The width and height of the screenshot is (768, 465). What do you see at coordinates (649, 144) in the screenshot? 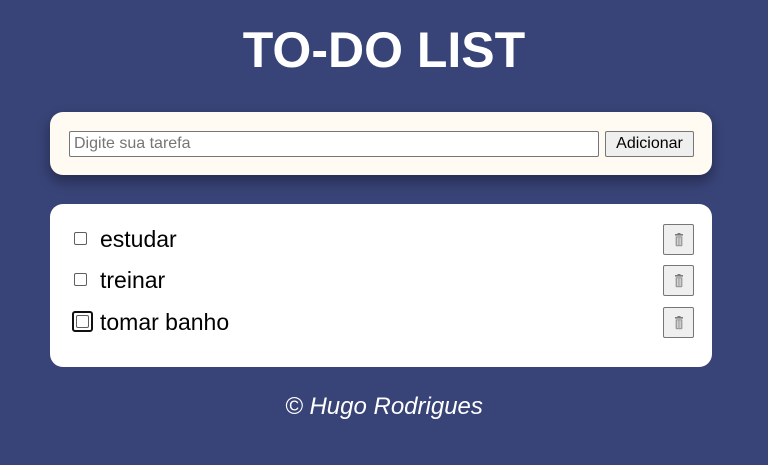
I see `add-task-button: Adicionar` at bounding box center [649, 144].